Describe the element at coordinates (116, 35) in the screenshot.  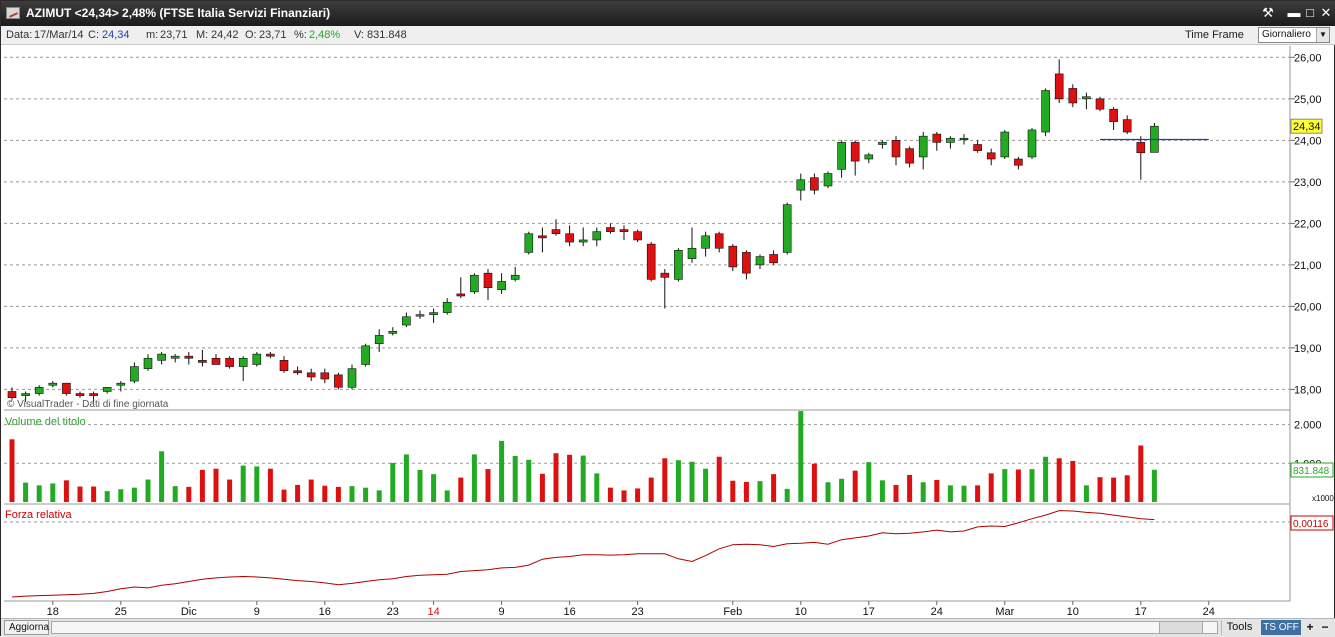
I see `close-value: 24,34` at that location.